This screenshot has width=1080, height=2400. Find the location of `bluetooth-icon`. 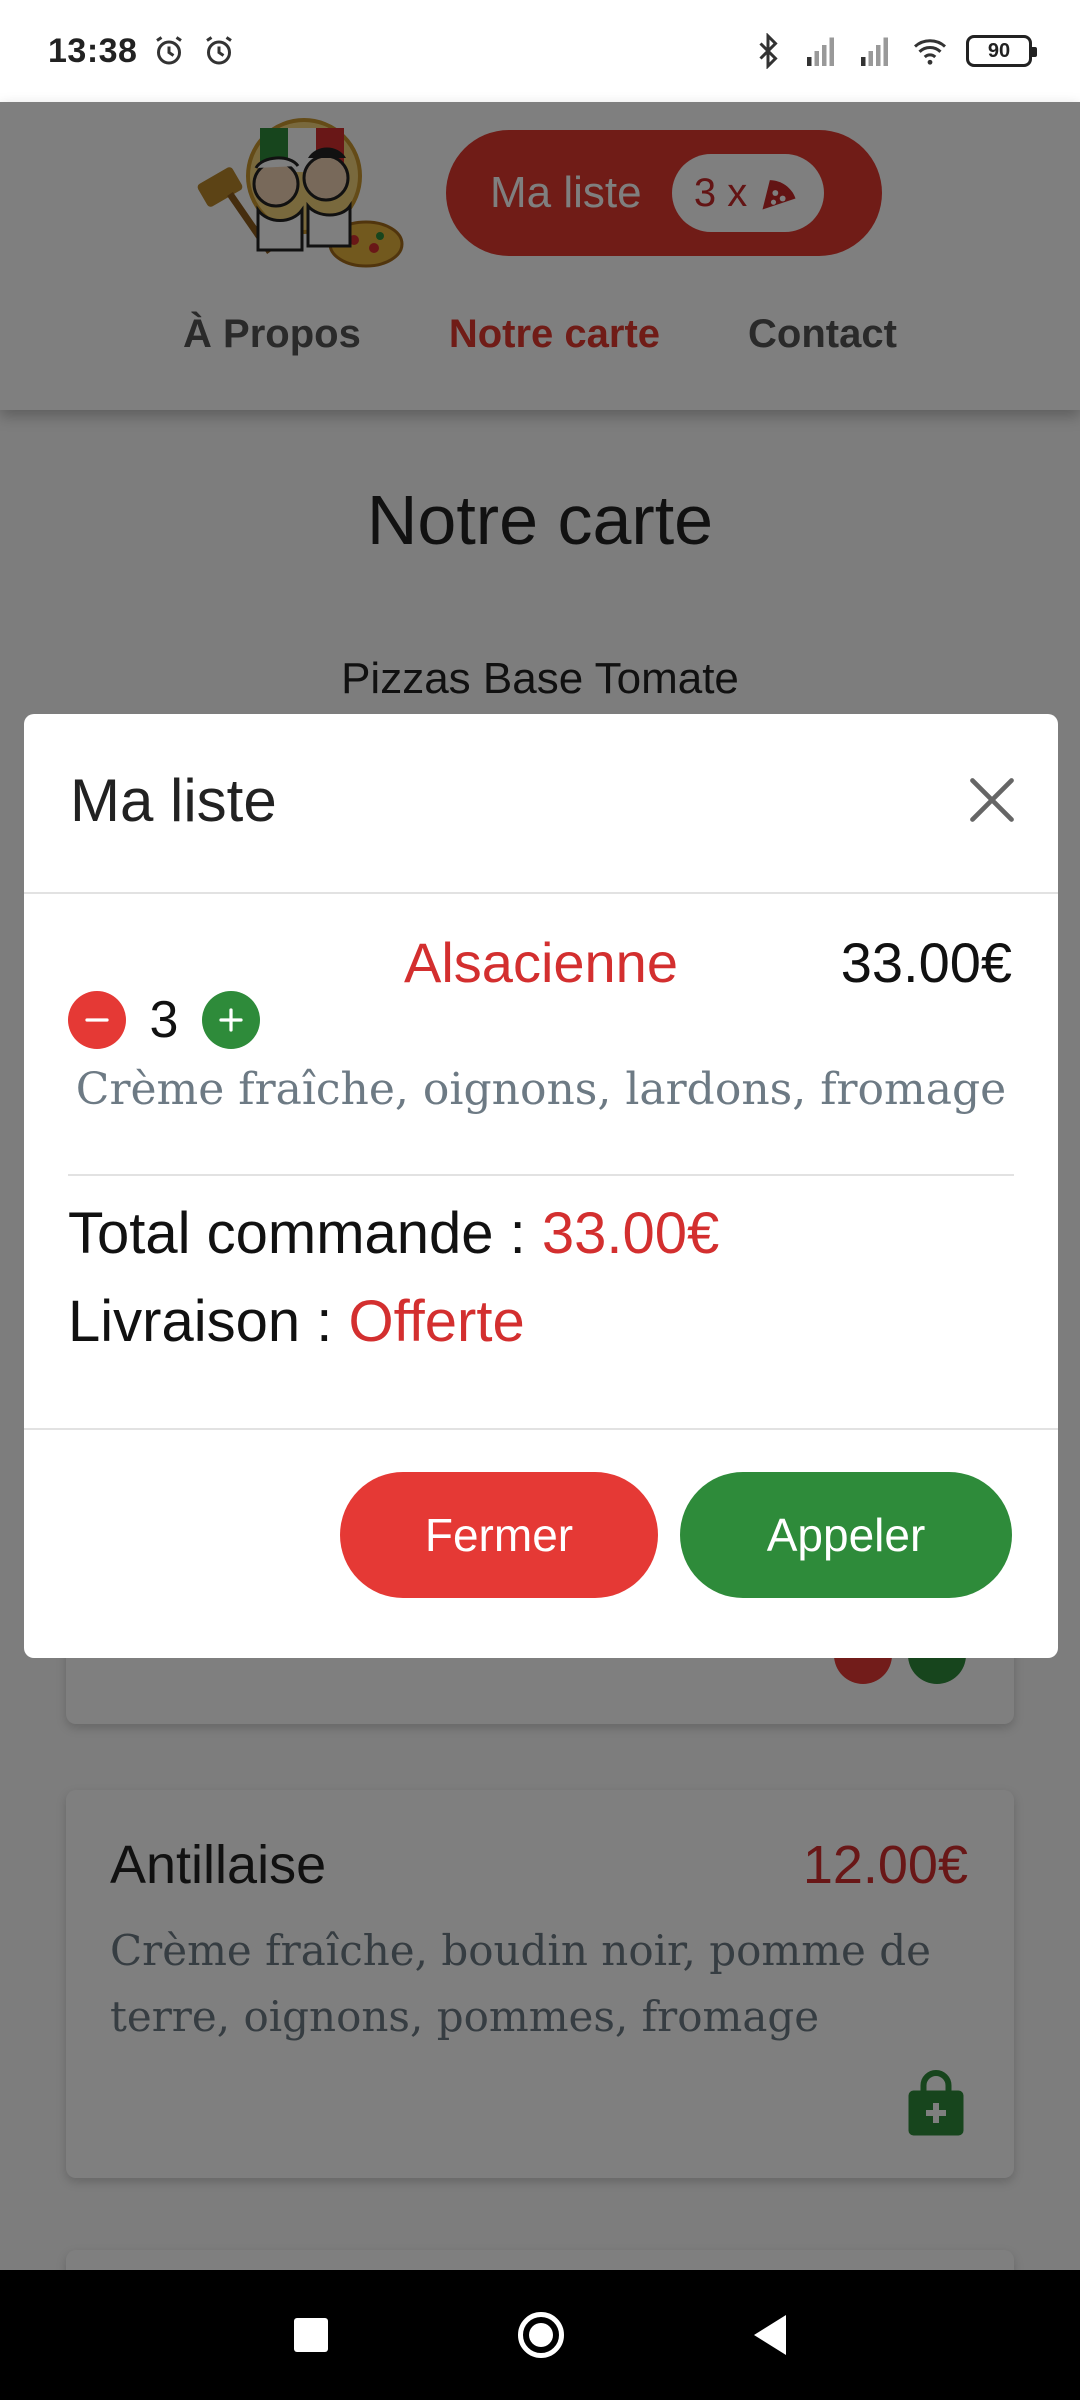

bluetooth-icon is located at coordinates (768, 51).